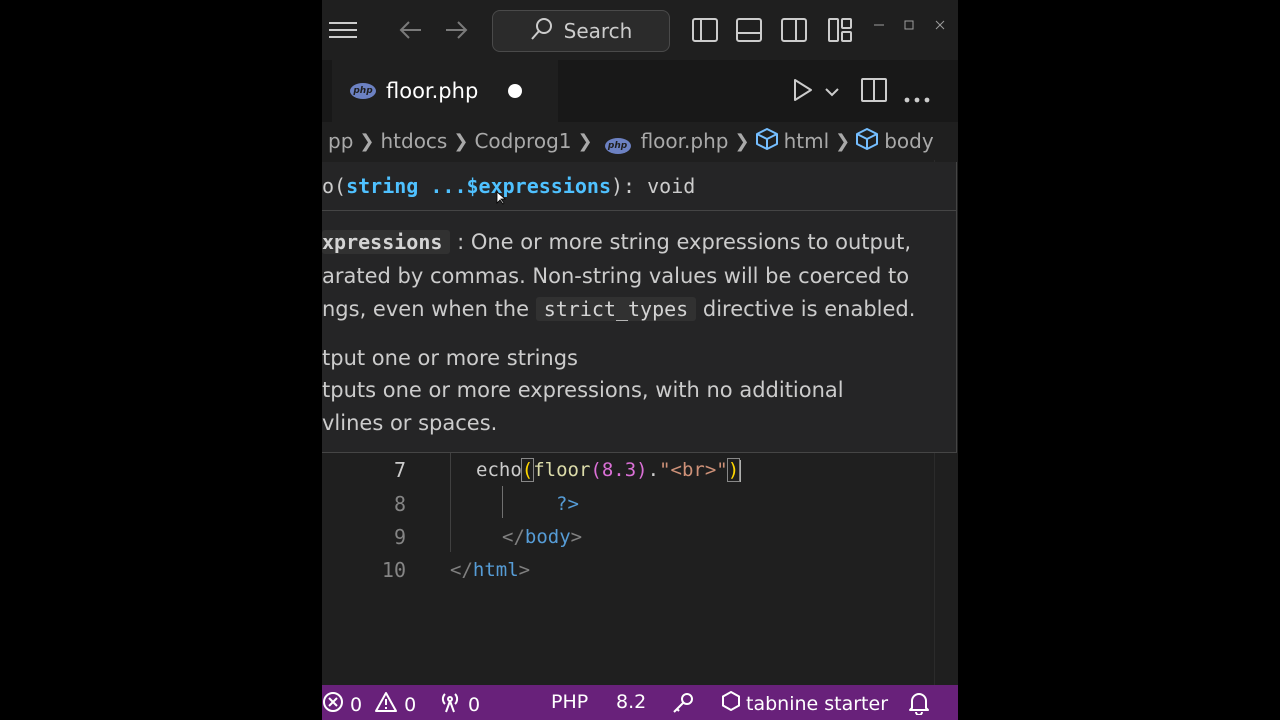  I want to click on warning-count: 0, so click(410, 704).